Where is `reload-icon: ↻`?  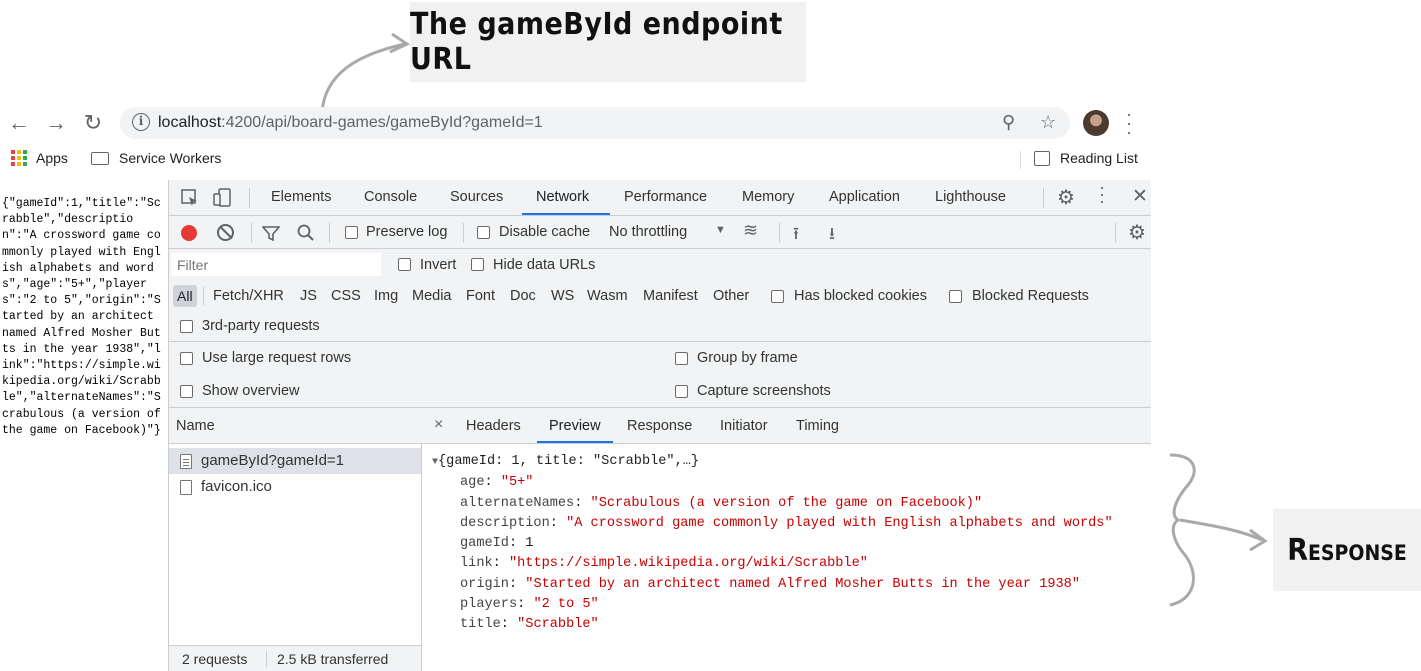 reload-icon: ↻ is located at coordinates (93, 123).